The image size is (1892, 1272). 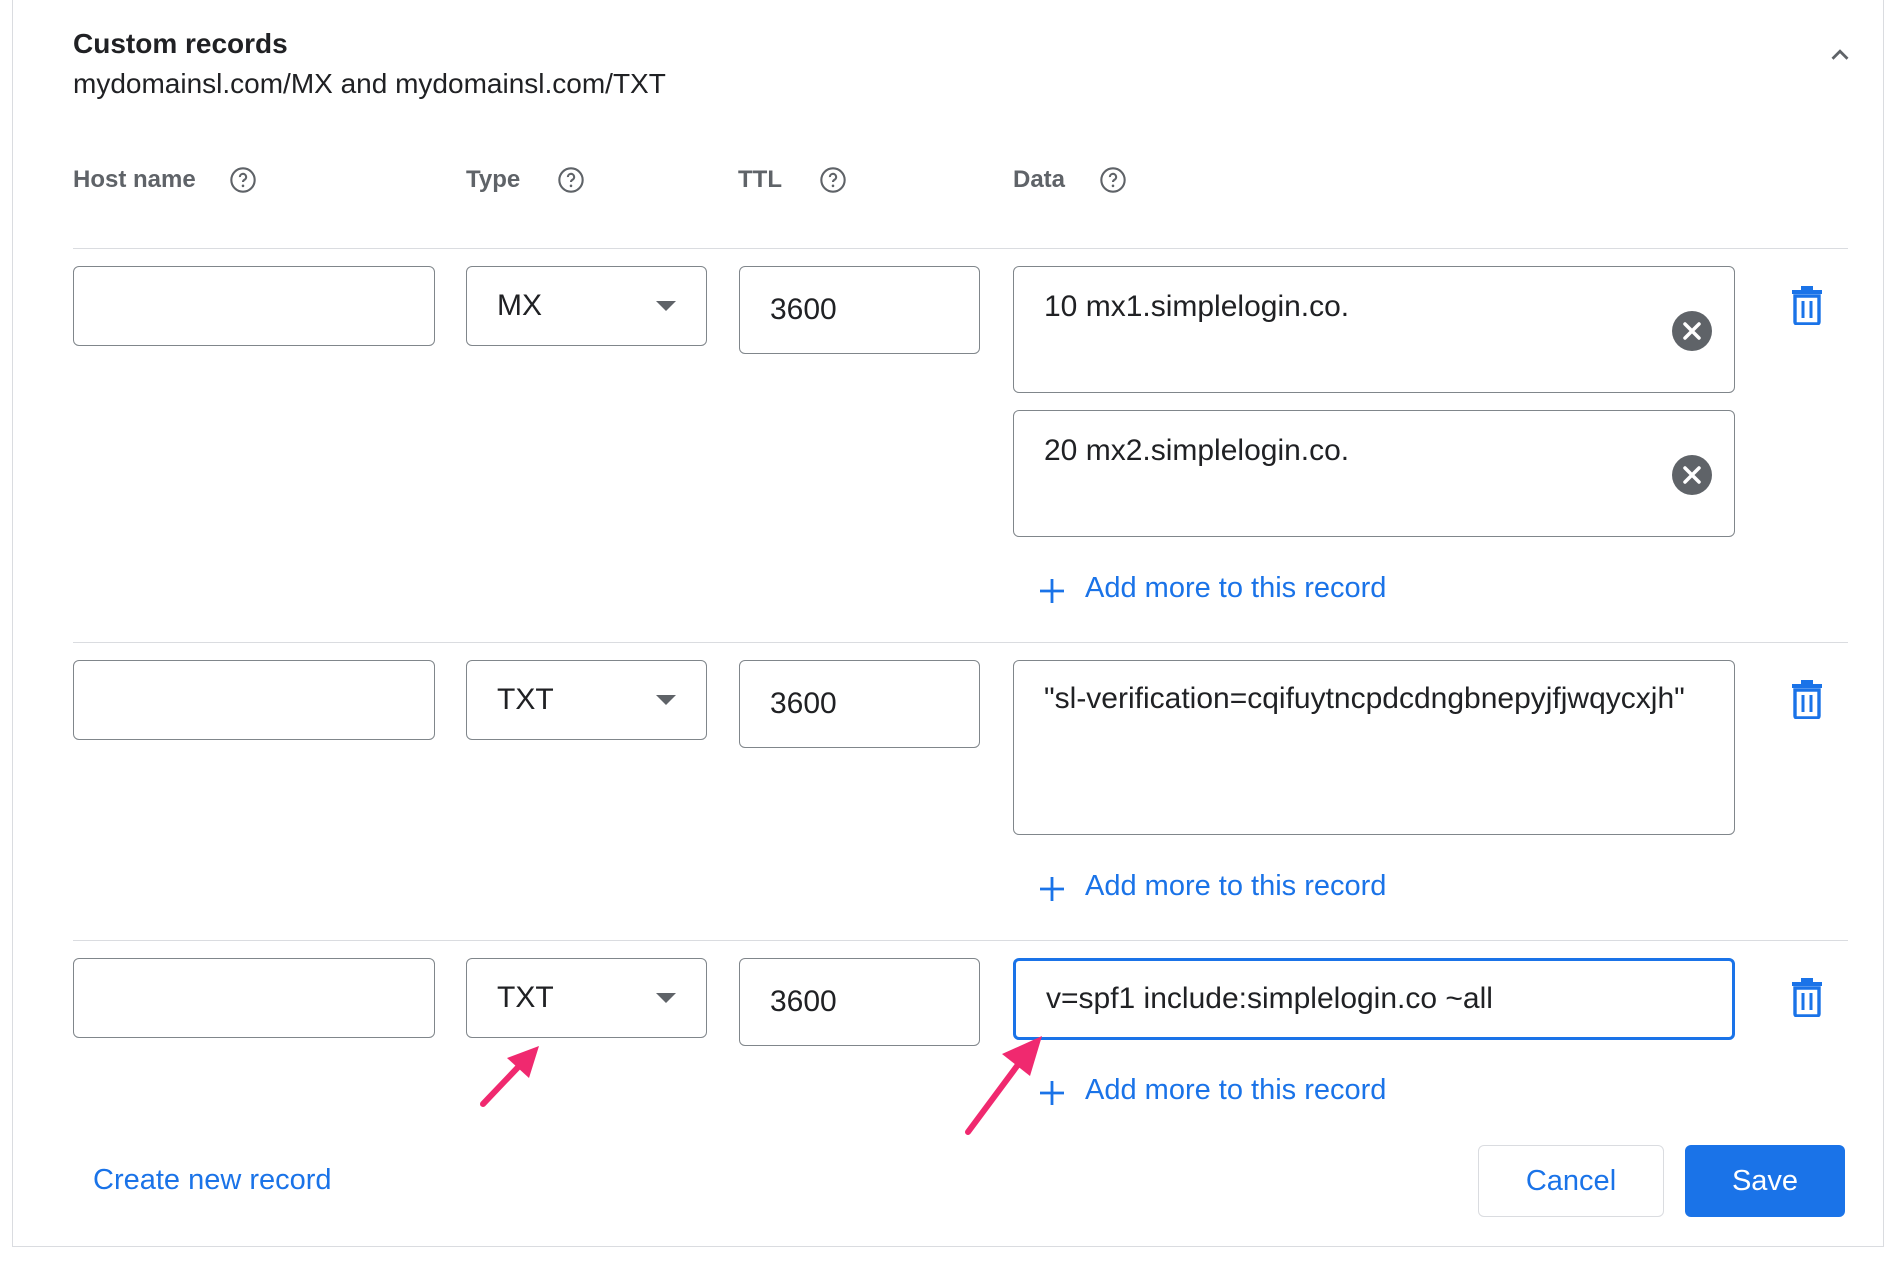 What do you see at coordinates (1197, 450) in the screenshot?
I see `data-value: 20 mx2.simplelogin.co.` at bounding box center [1197, 450].